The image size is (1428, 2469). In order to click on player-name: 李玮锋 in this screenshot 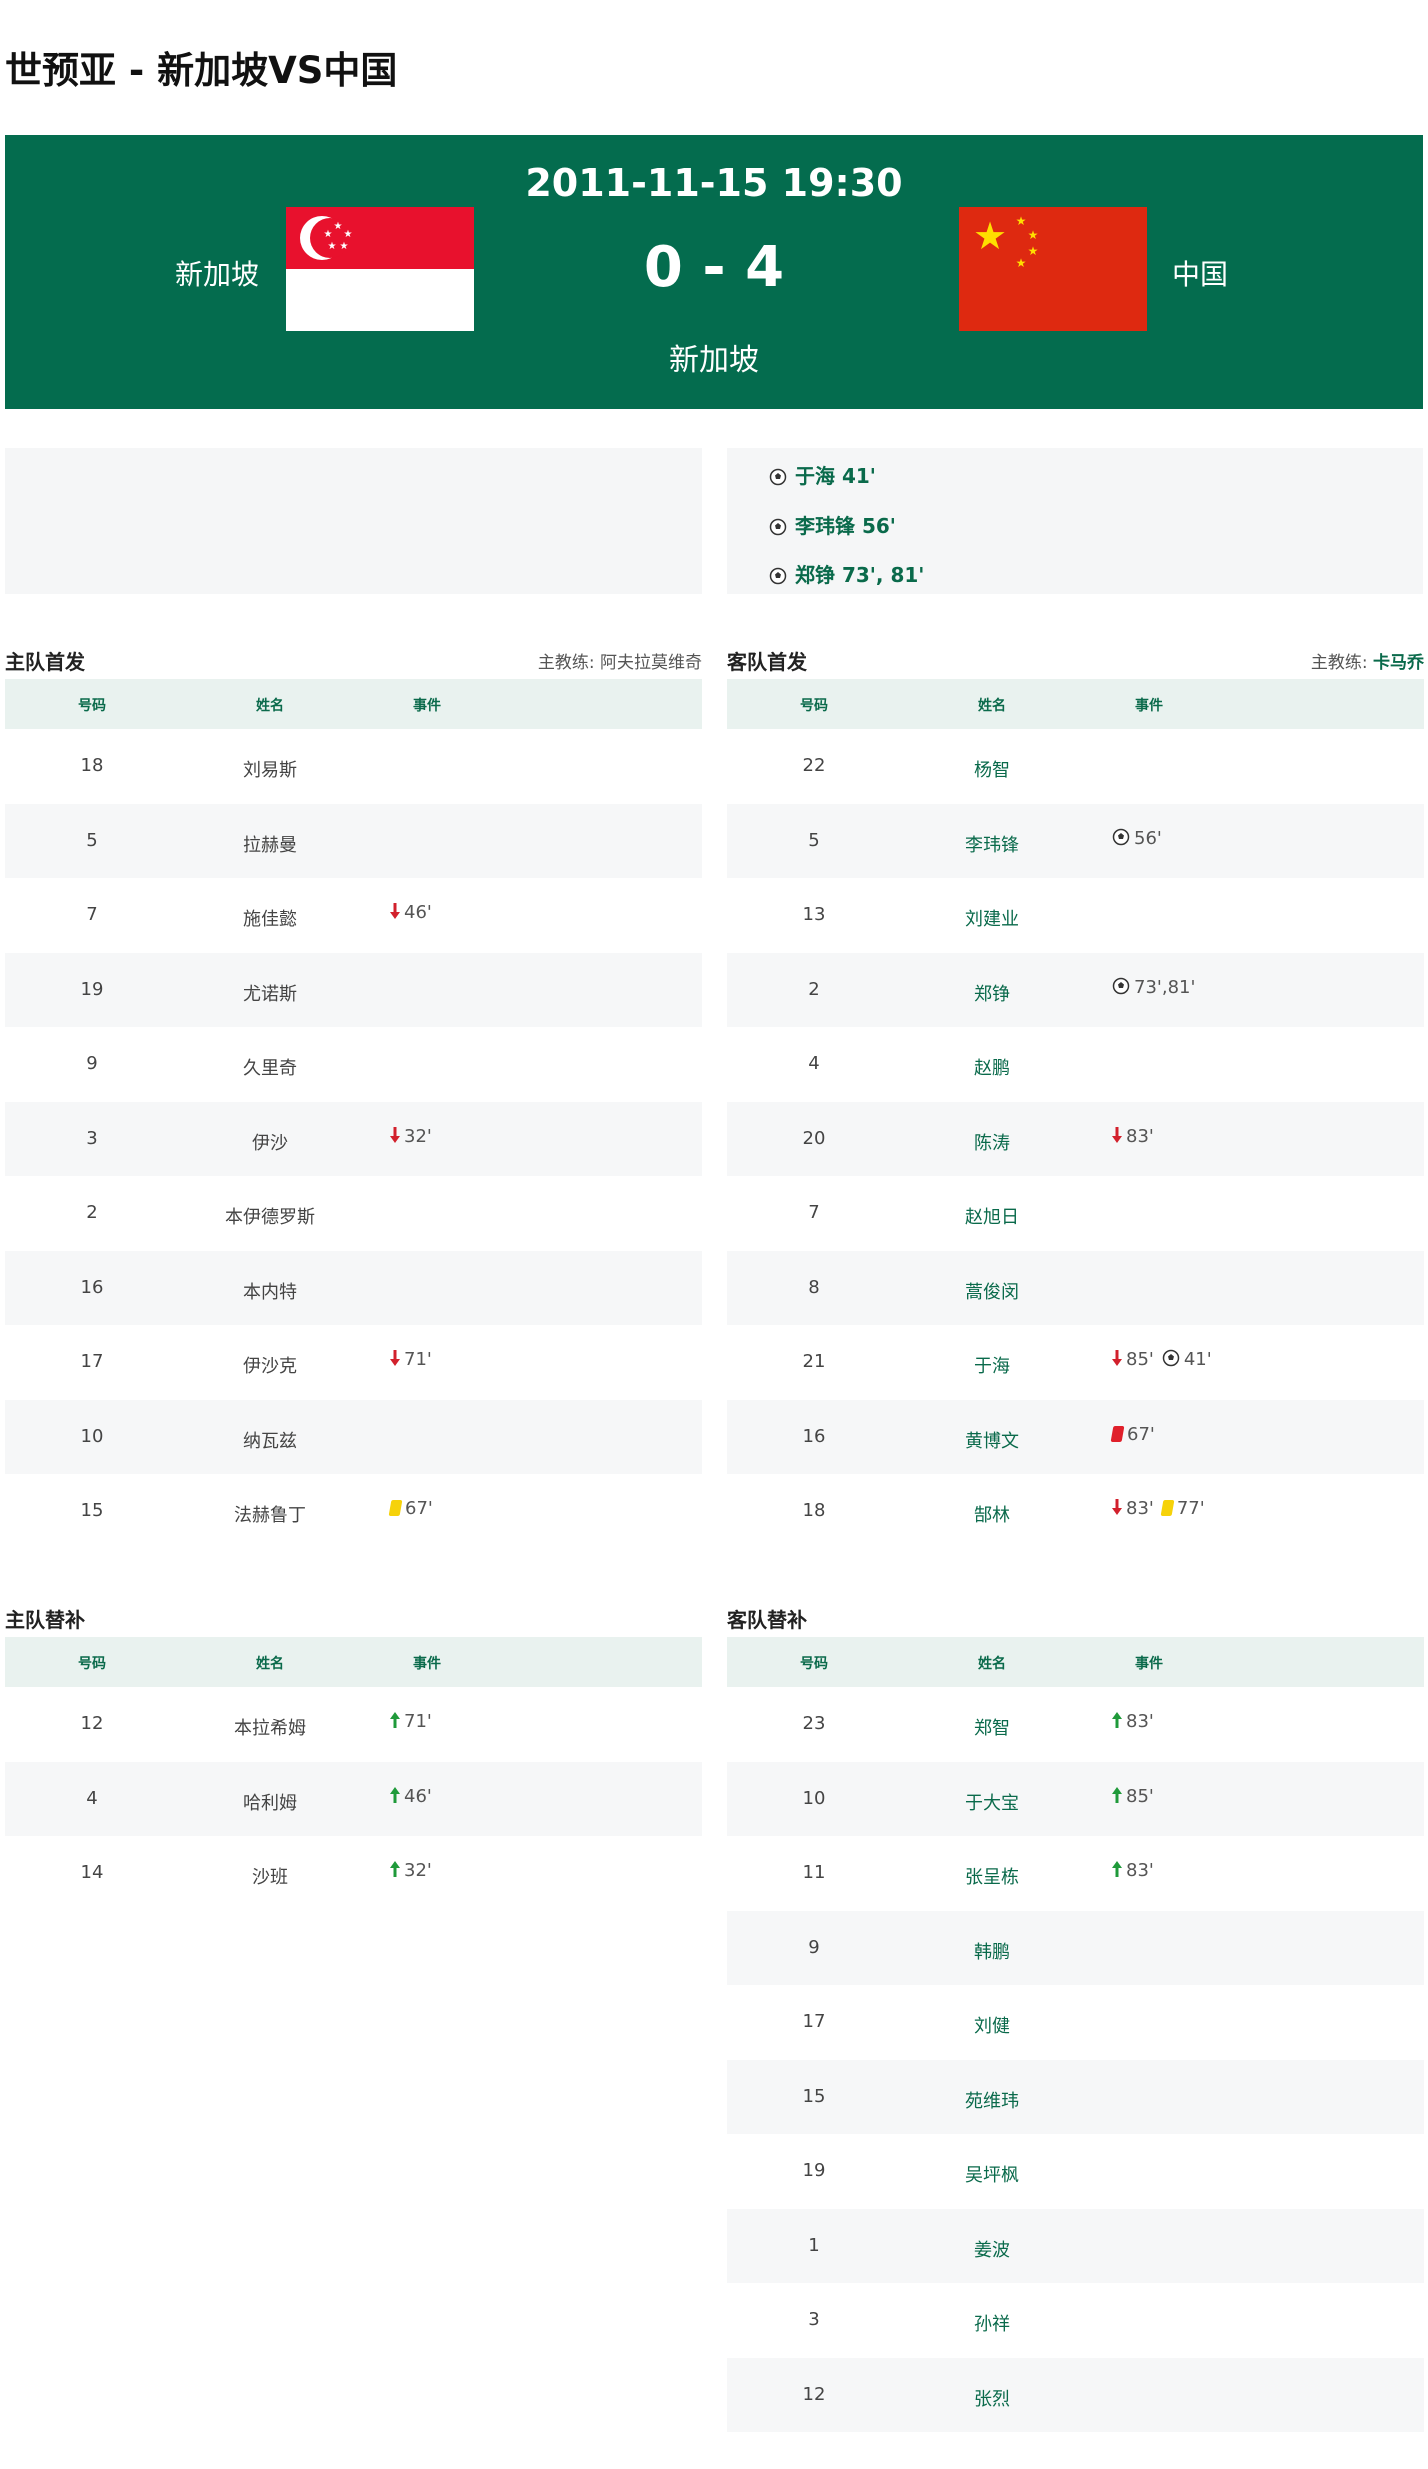, I will do `click(992, 844)`.